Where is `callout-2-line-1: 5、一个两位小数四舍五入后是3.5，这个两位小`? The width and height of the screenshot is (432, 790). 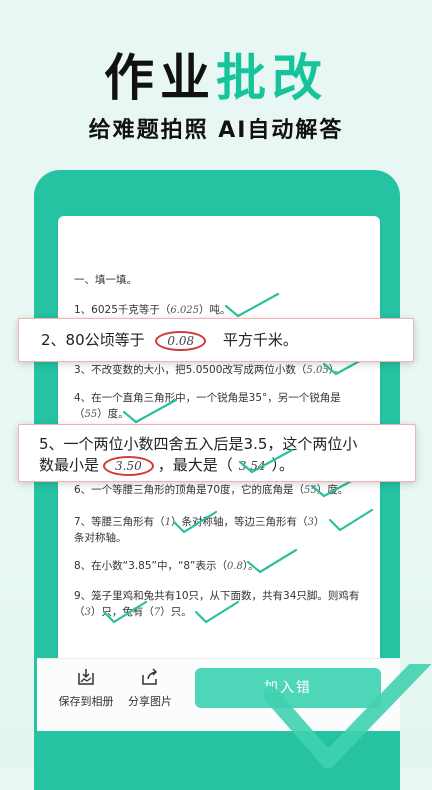
callout-2-line-1: 5、一个两位小数四舍五入后是3.5，这个两位小 is located at coordinates (198, 444).